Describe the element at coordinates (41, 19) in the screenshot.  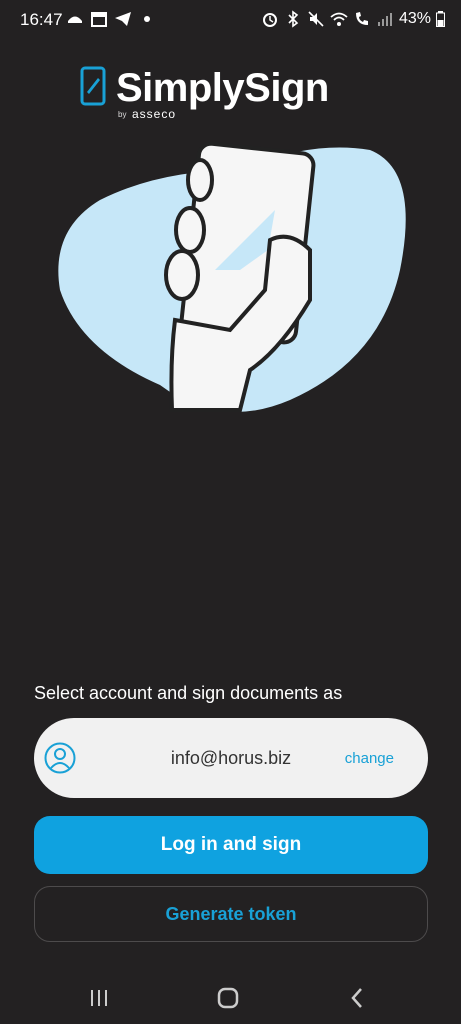
I see `status-time: 16:47` at that location.